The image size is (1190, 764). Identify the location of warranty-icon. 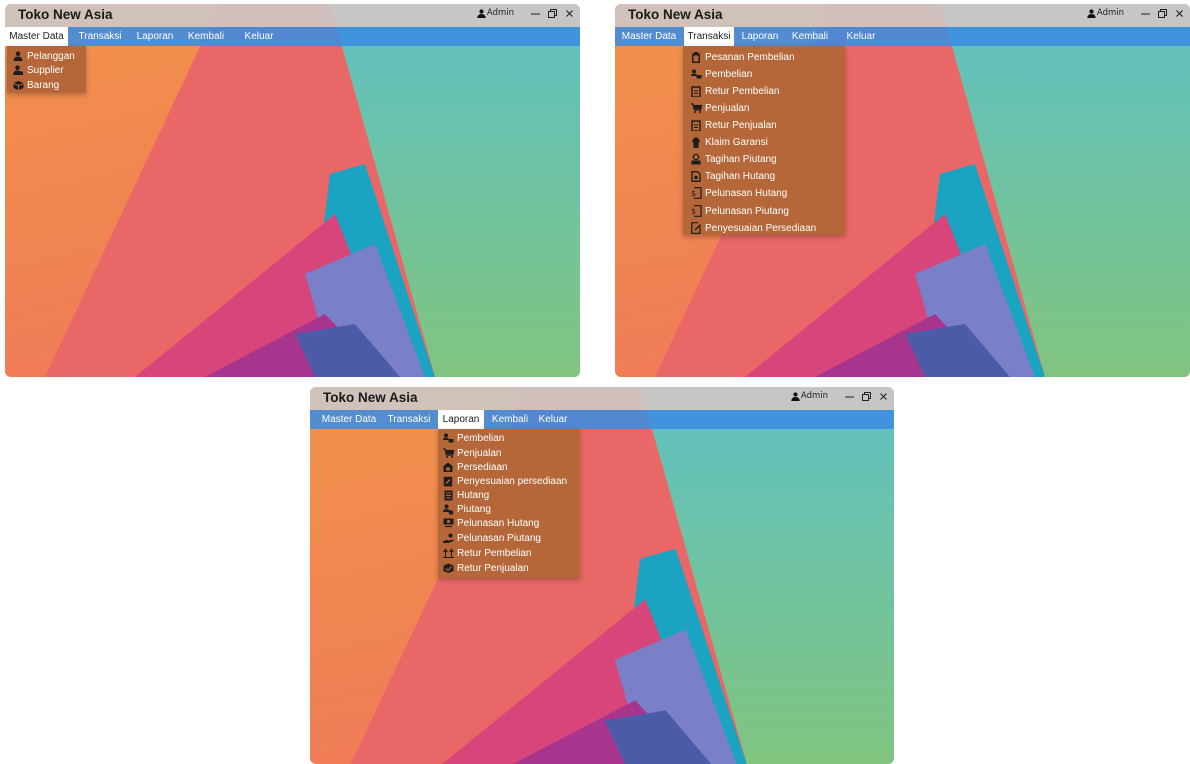
(696, 142).